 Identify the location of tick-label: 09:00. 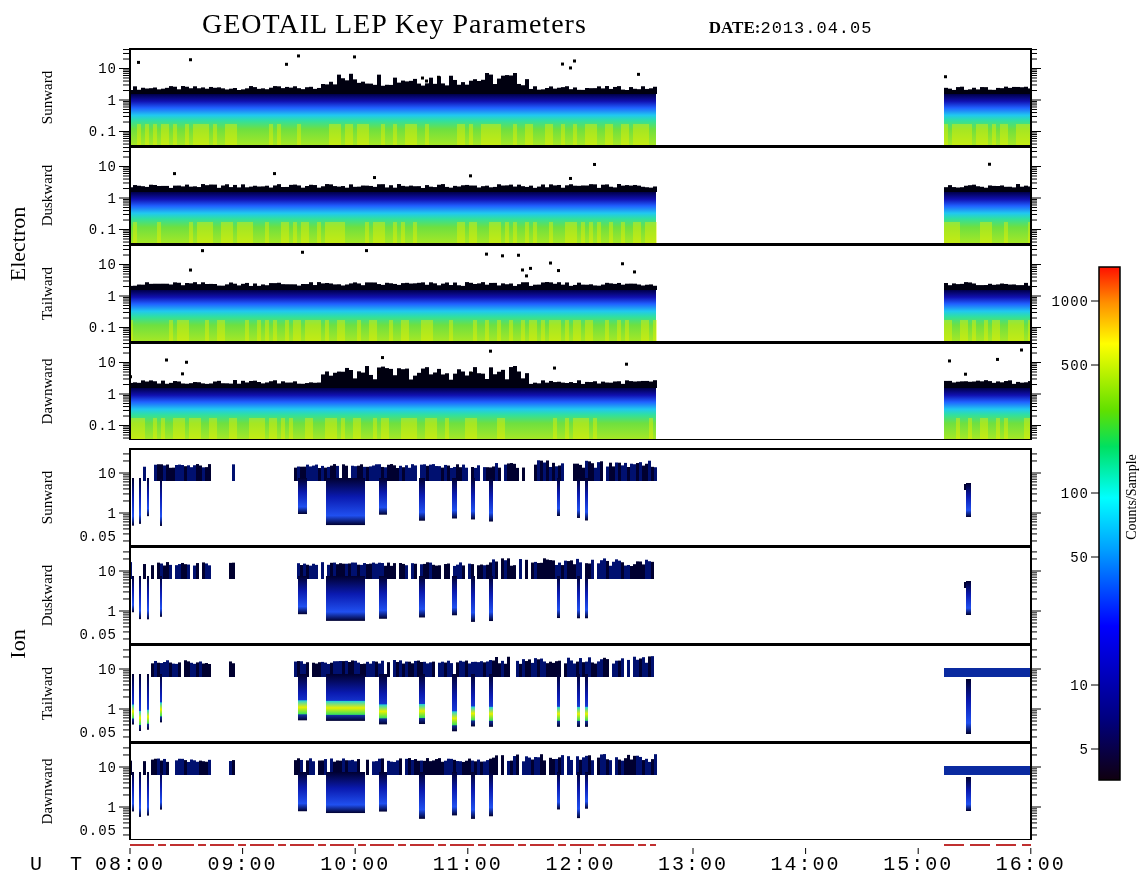
(242, 864).